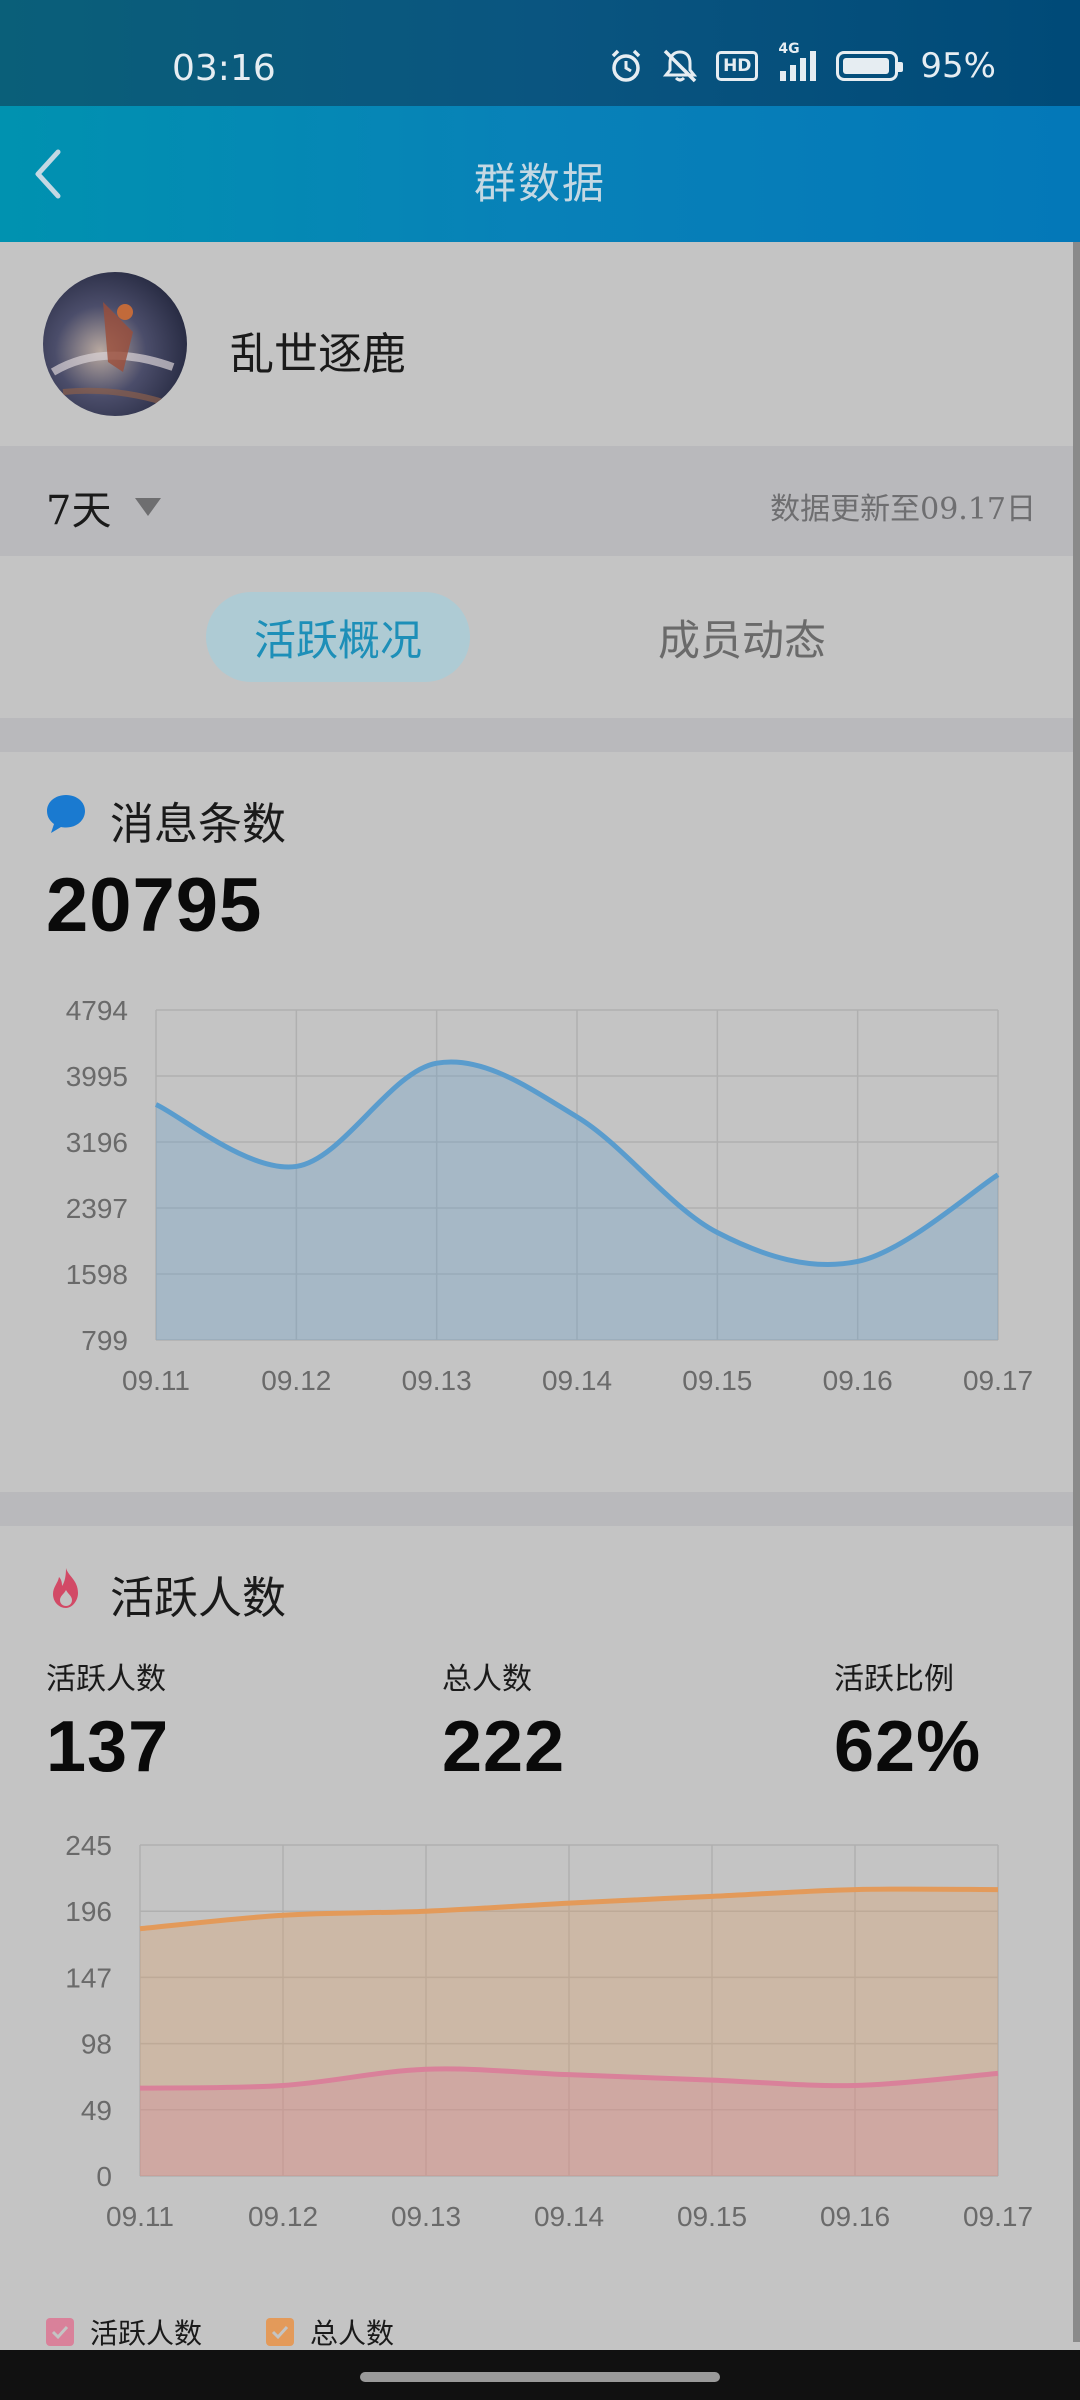 The image size is (1080, 2400). I want to click on y-tick-label: 4794, so click(97, 1010).